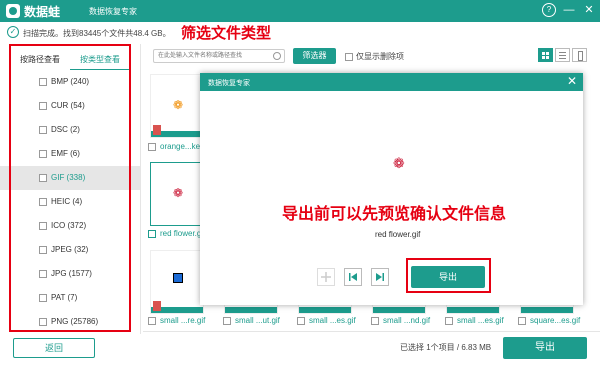 Image resolution: width=600 pixels, height=367 pixels. Describe the element at coordinates (97, 33) in the screenshot. I see `scan-status-text: 扫描完成。找到83445个文件共48.4 GB。` at that location.